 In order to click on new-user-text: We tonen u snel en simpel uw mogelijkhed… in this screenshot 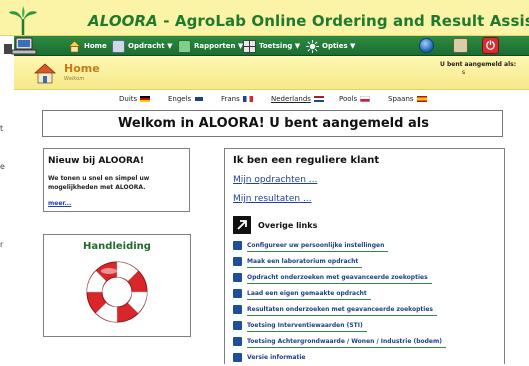, I will do `click(99, 183)`.